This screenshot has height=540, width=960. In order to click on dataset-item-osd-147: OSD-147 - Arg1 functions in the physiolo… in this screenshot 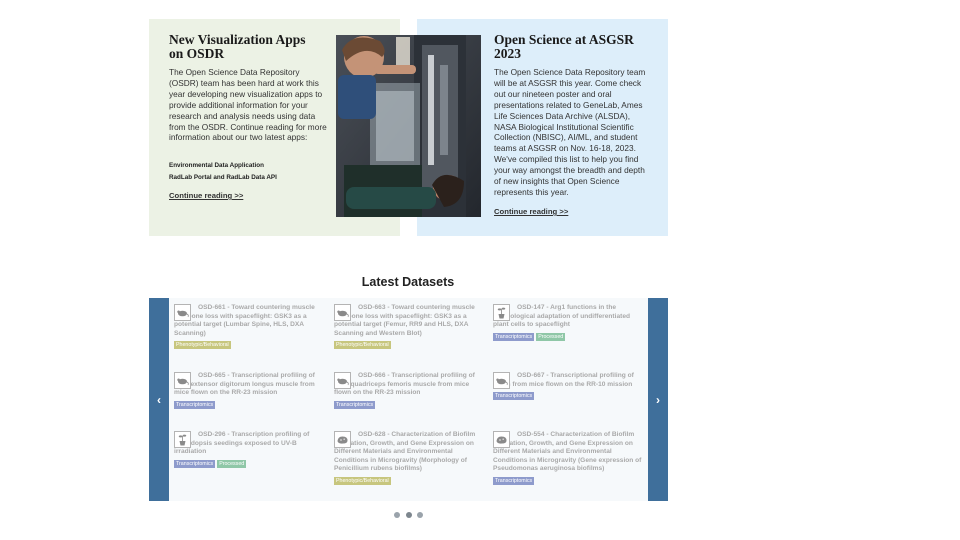, I will do `click(569, 322)`.